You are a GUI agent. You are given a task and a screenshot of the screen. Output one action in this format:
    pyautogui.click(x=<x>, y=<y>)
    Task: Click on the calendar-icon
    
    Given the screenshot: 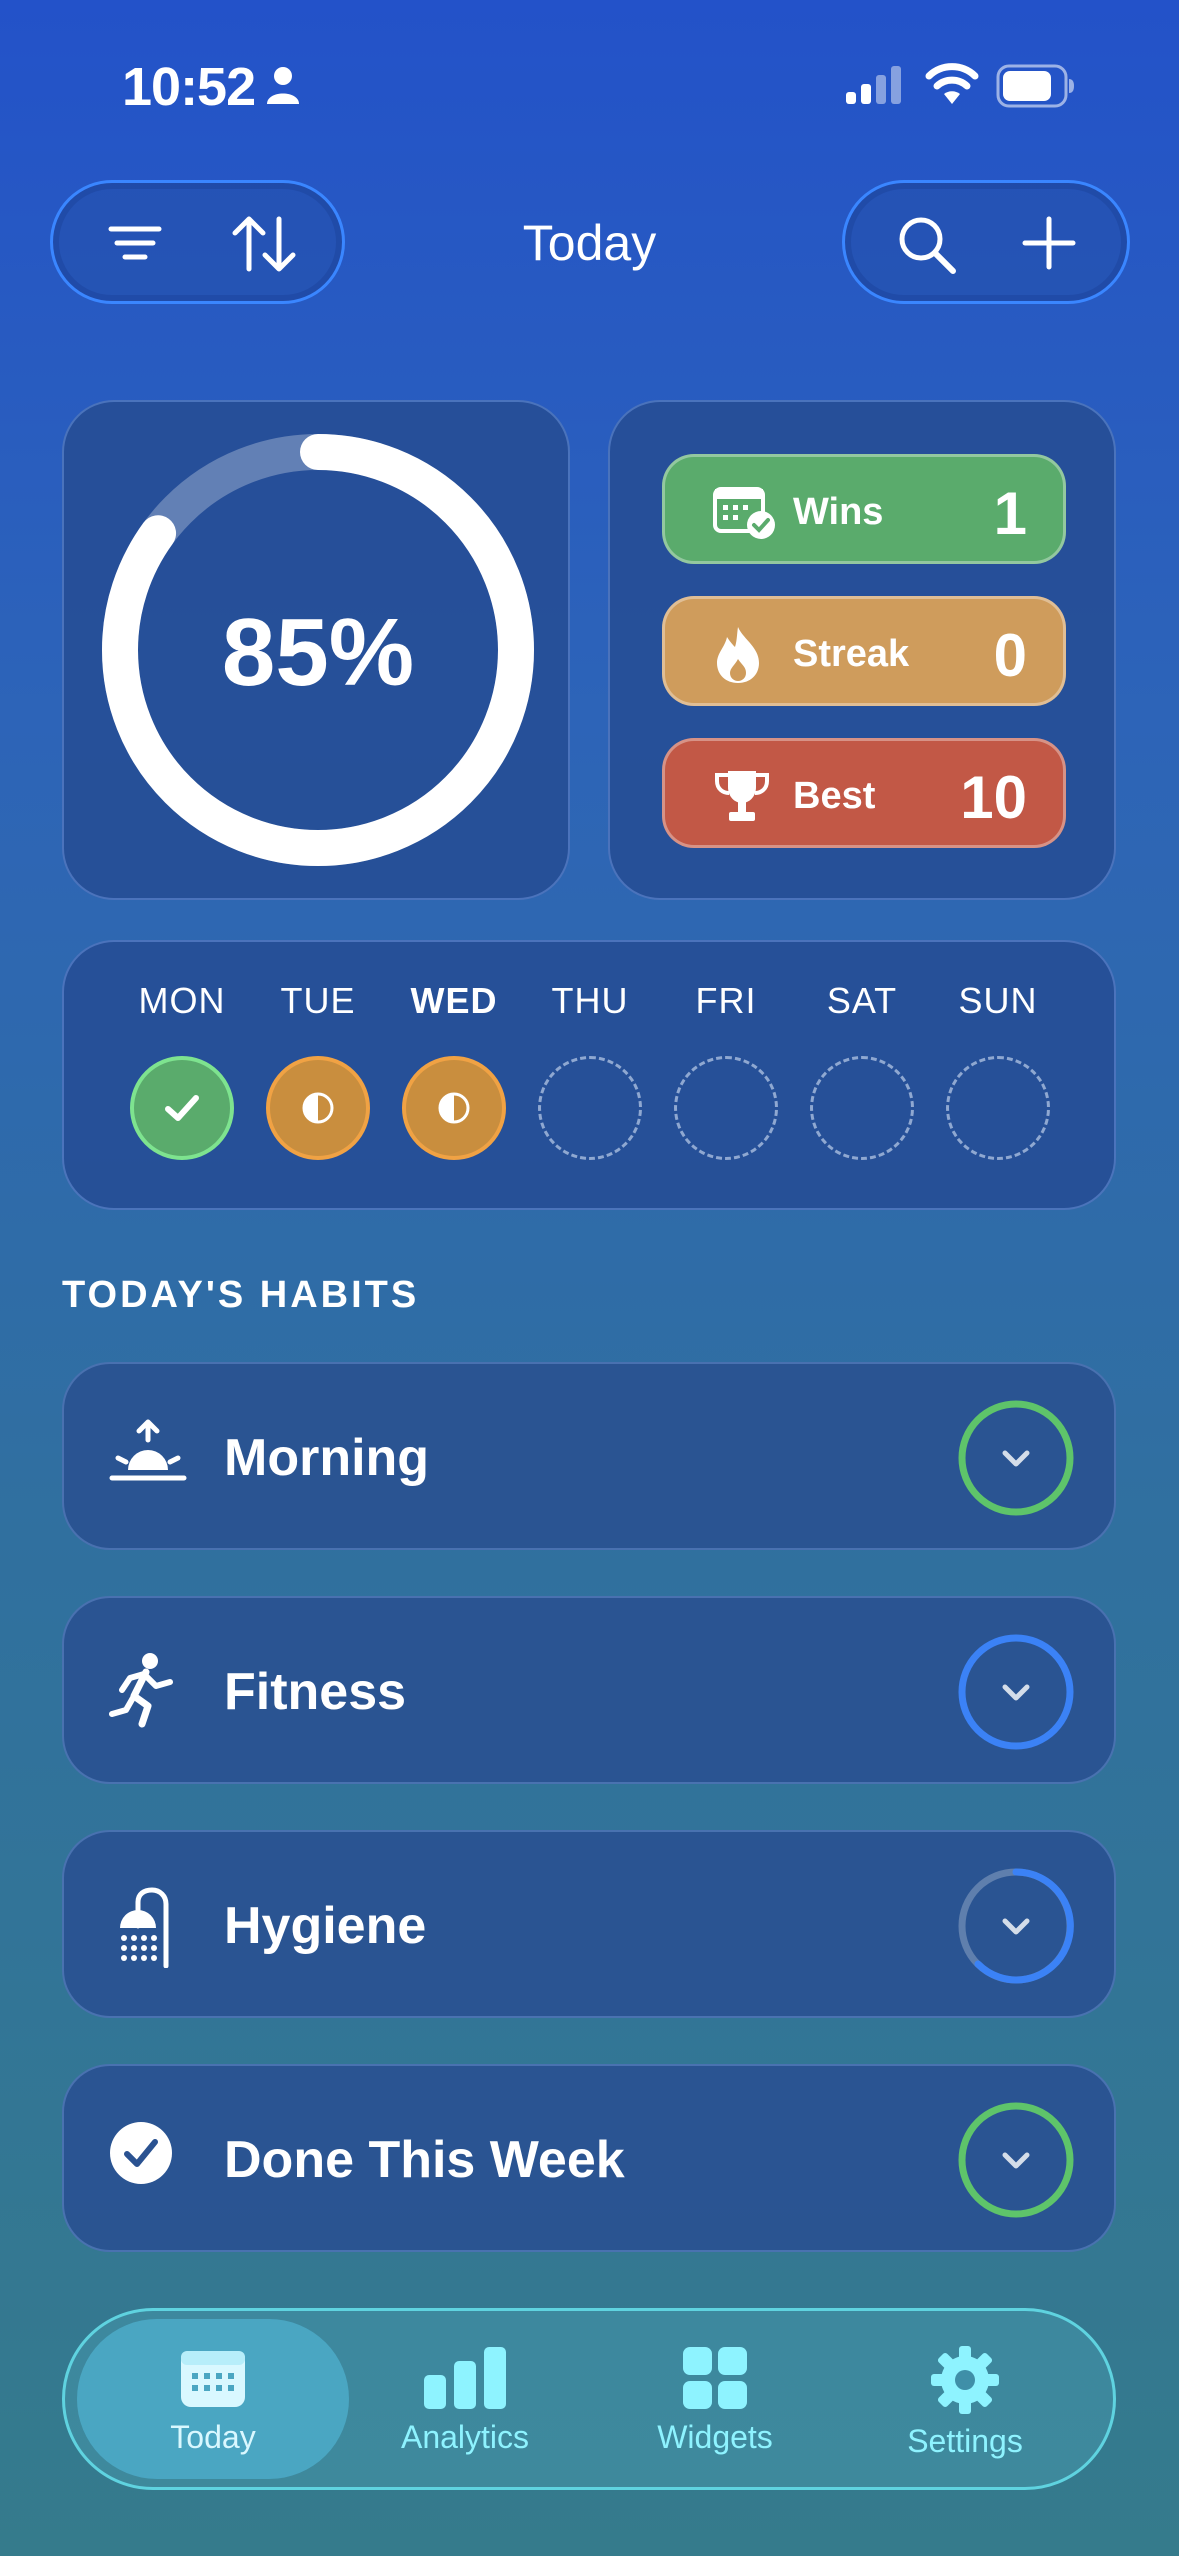 What is the action you would take?
    pyautogui.click(x=213, y=2379)
    